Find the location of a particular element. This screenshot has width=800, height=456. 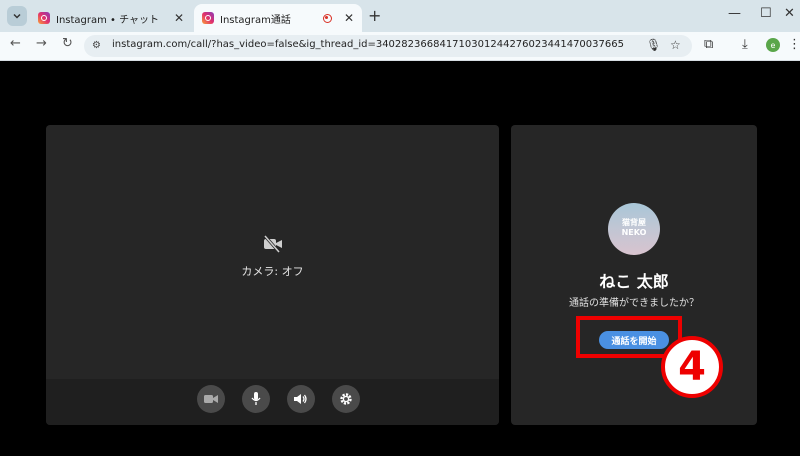

video-icon is located at coordinates (211, 399).